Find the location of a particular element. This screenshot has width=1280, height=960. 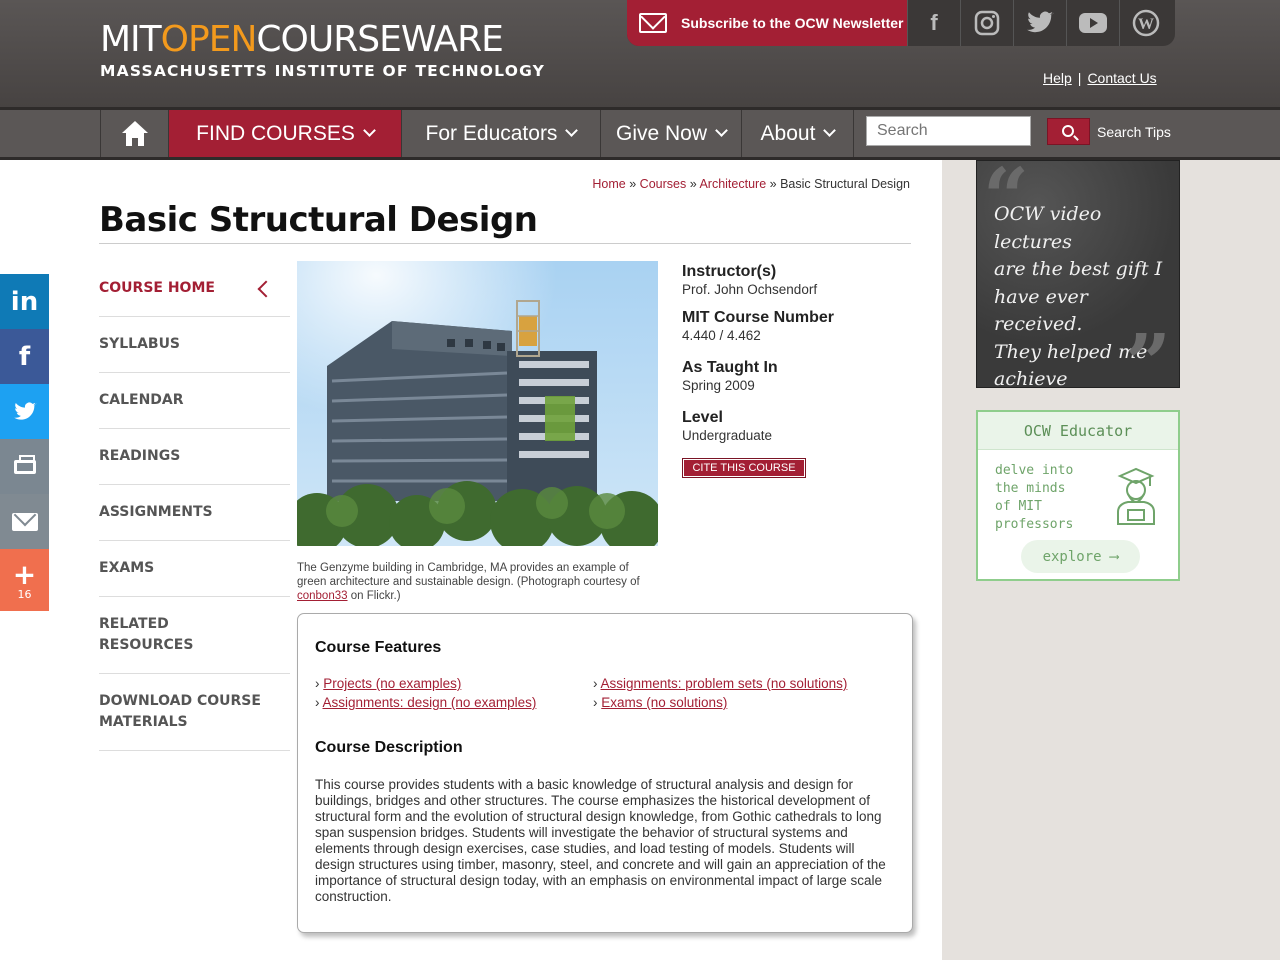

course-nav-label: COURSE HOME is located at coordinates (157, 288).